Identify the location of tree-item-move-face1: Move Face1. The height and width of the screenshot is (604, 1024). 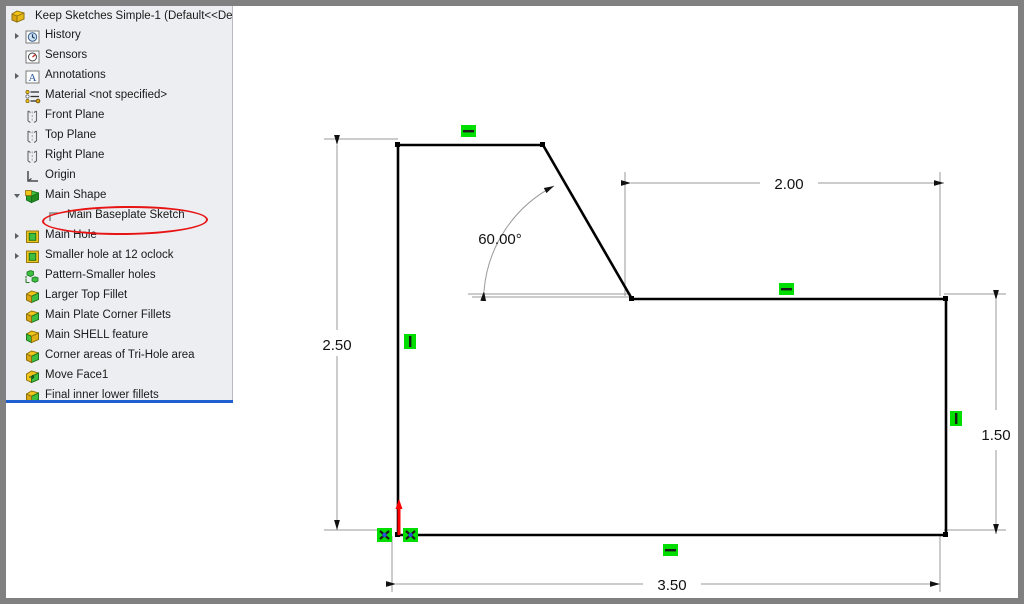
(119, 376).